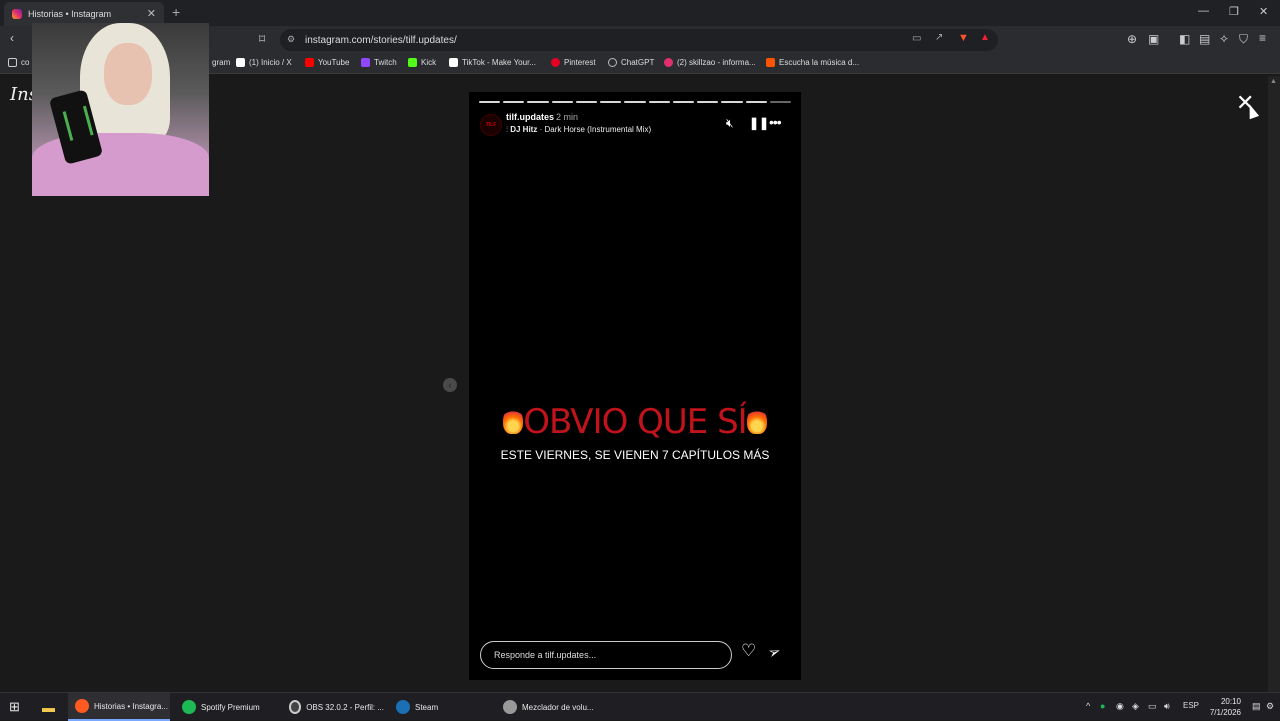 The image size is (1280, 721). What do you see at coordinates (120, 164) in the screenshot?
I see `webcam-person-hoodie` at bounding box center [120, 164].